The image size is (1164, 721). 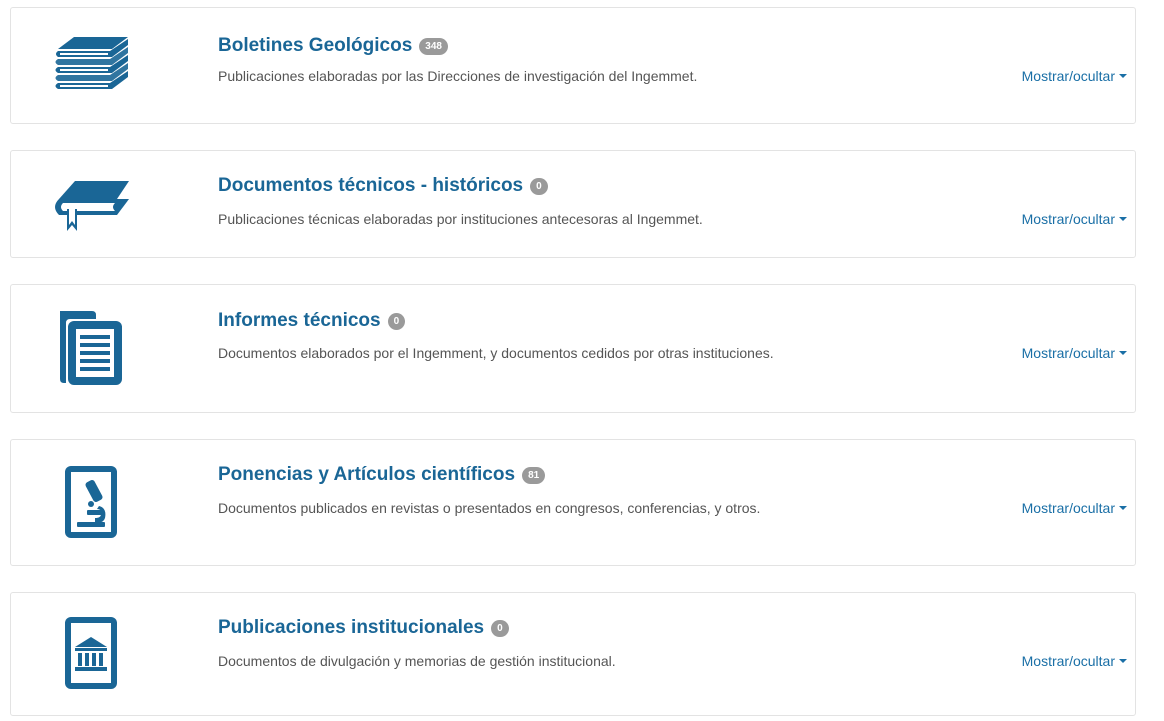 What do you see at coordinates (91, 653) in the screenshot?
I see `institution-icon` at bounding box center [91, 653].